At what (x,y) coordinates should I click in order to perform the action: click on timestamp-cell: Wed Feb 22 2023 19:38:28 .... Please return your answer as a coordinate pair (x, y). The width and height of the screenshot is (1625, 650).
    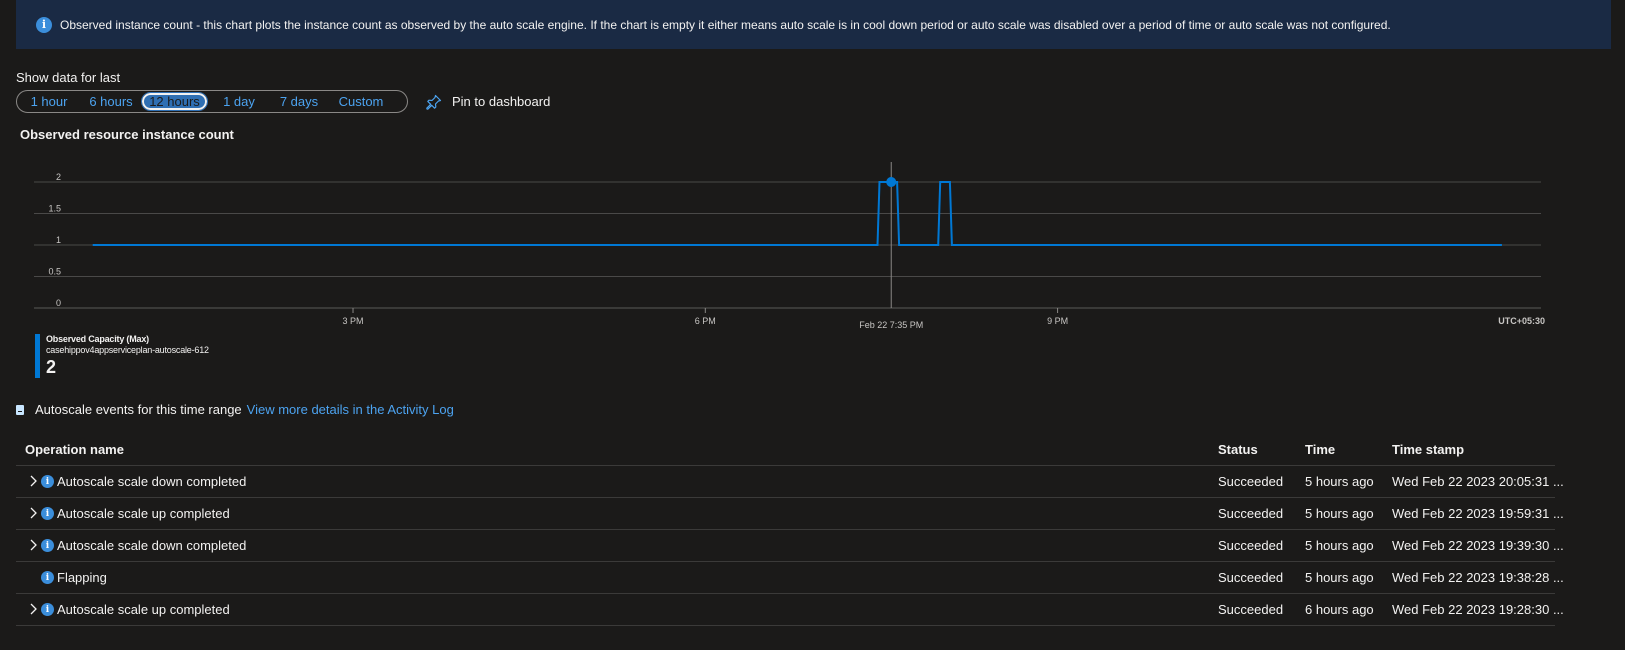
    Looking at the image, I should click on (1478, 577).